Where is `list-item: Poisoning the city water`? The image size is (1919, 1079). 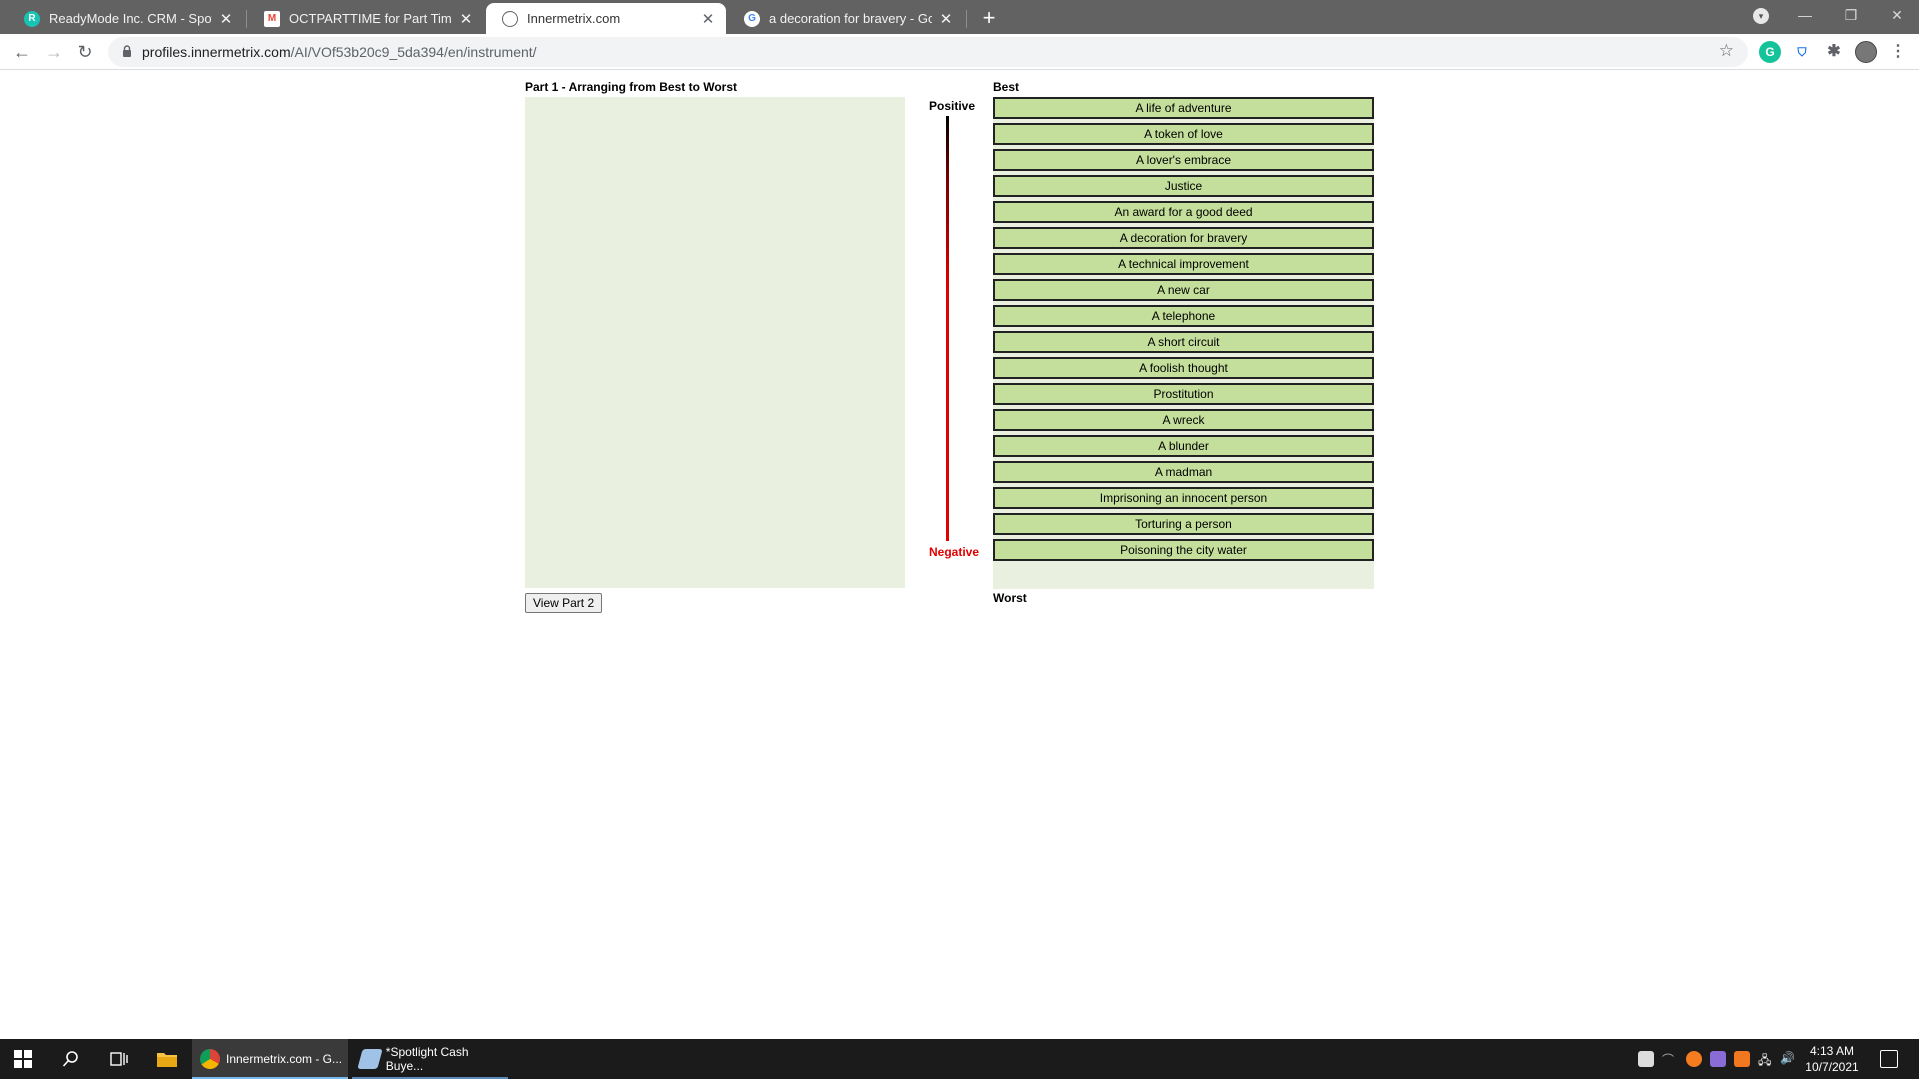 list-item: Poisoning the city water is located at coordinates (1183, 550).